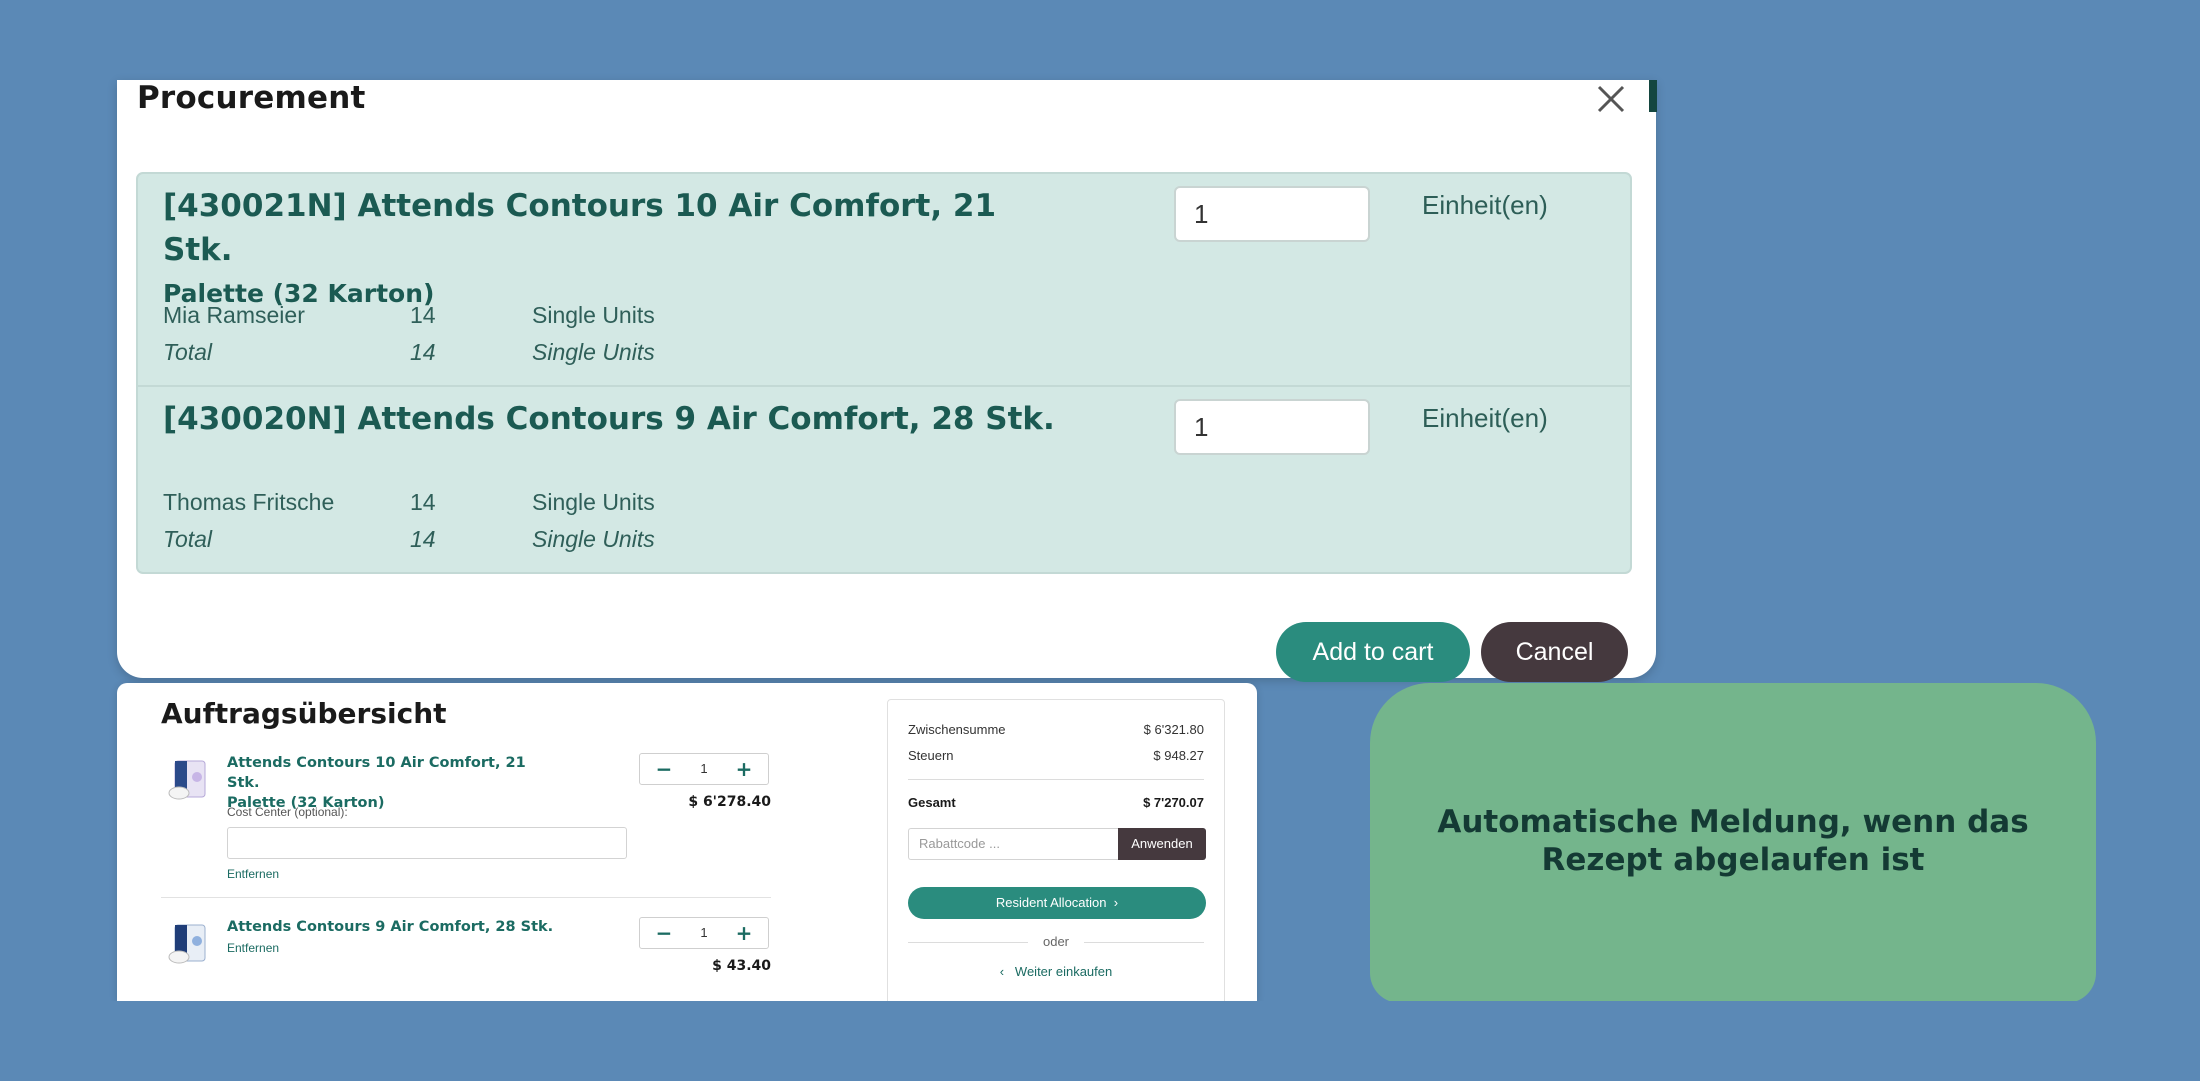  I want to click on apply-coupon-button: Anwenden, so click(1162, 844).